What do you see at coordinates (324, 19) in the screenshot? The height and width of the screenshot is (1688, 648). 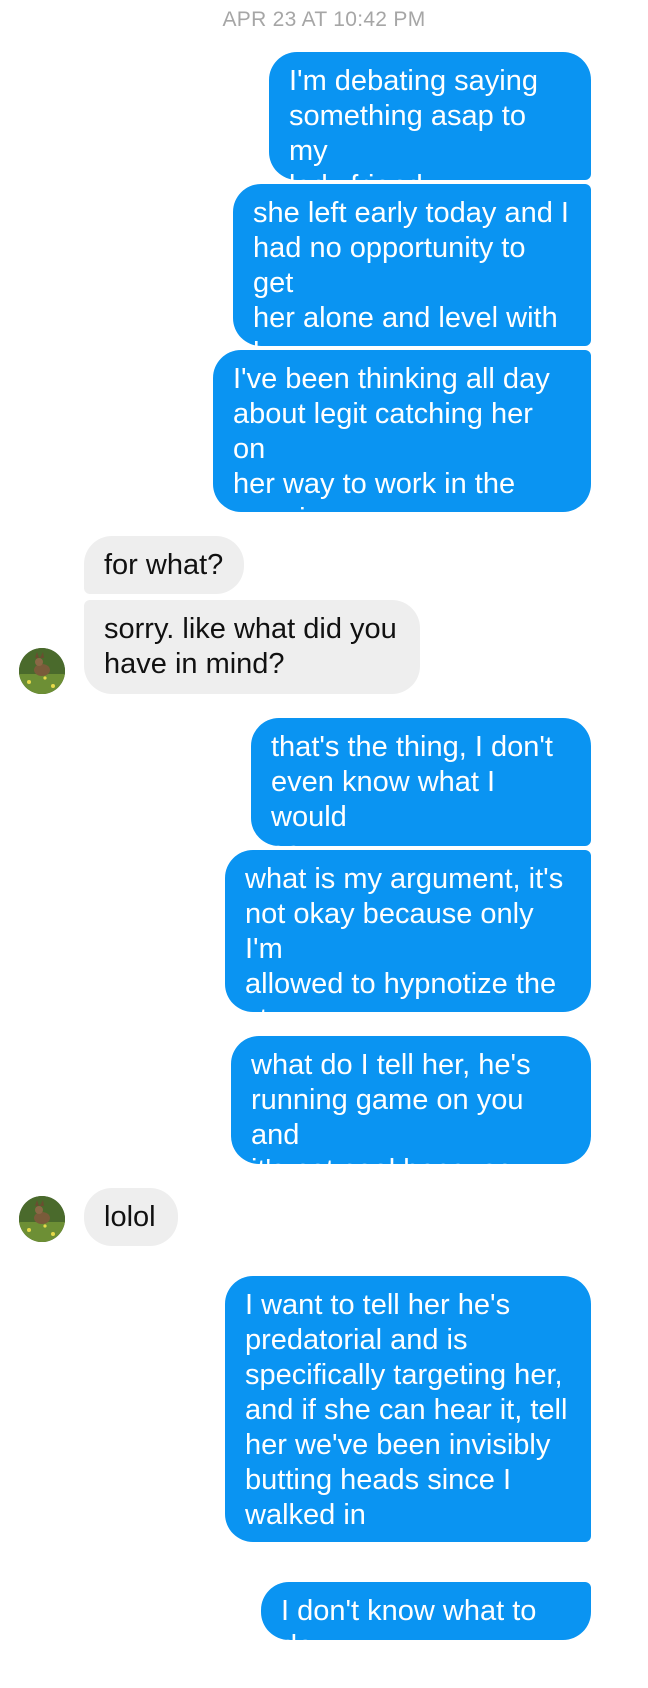 I see `thread-timestamp: APR 23 AT 10:42 PM` at bounding box center [324, 19].